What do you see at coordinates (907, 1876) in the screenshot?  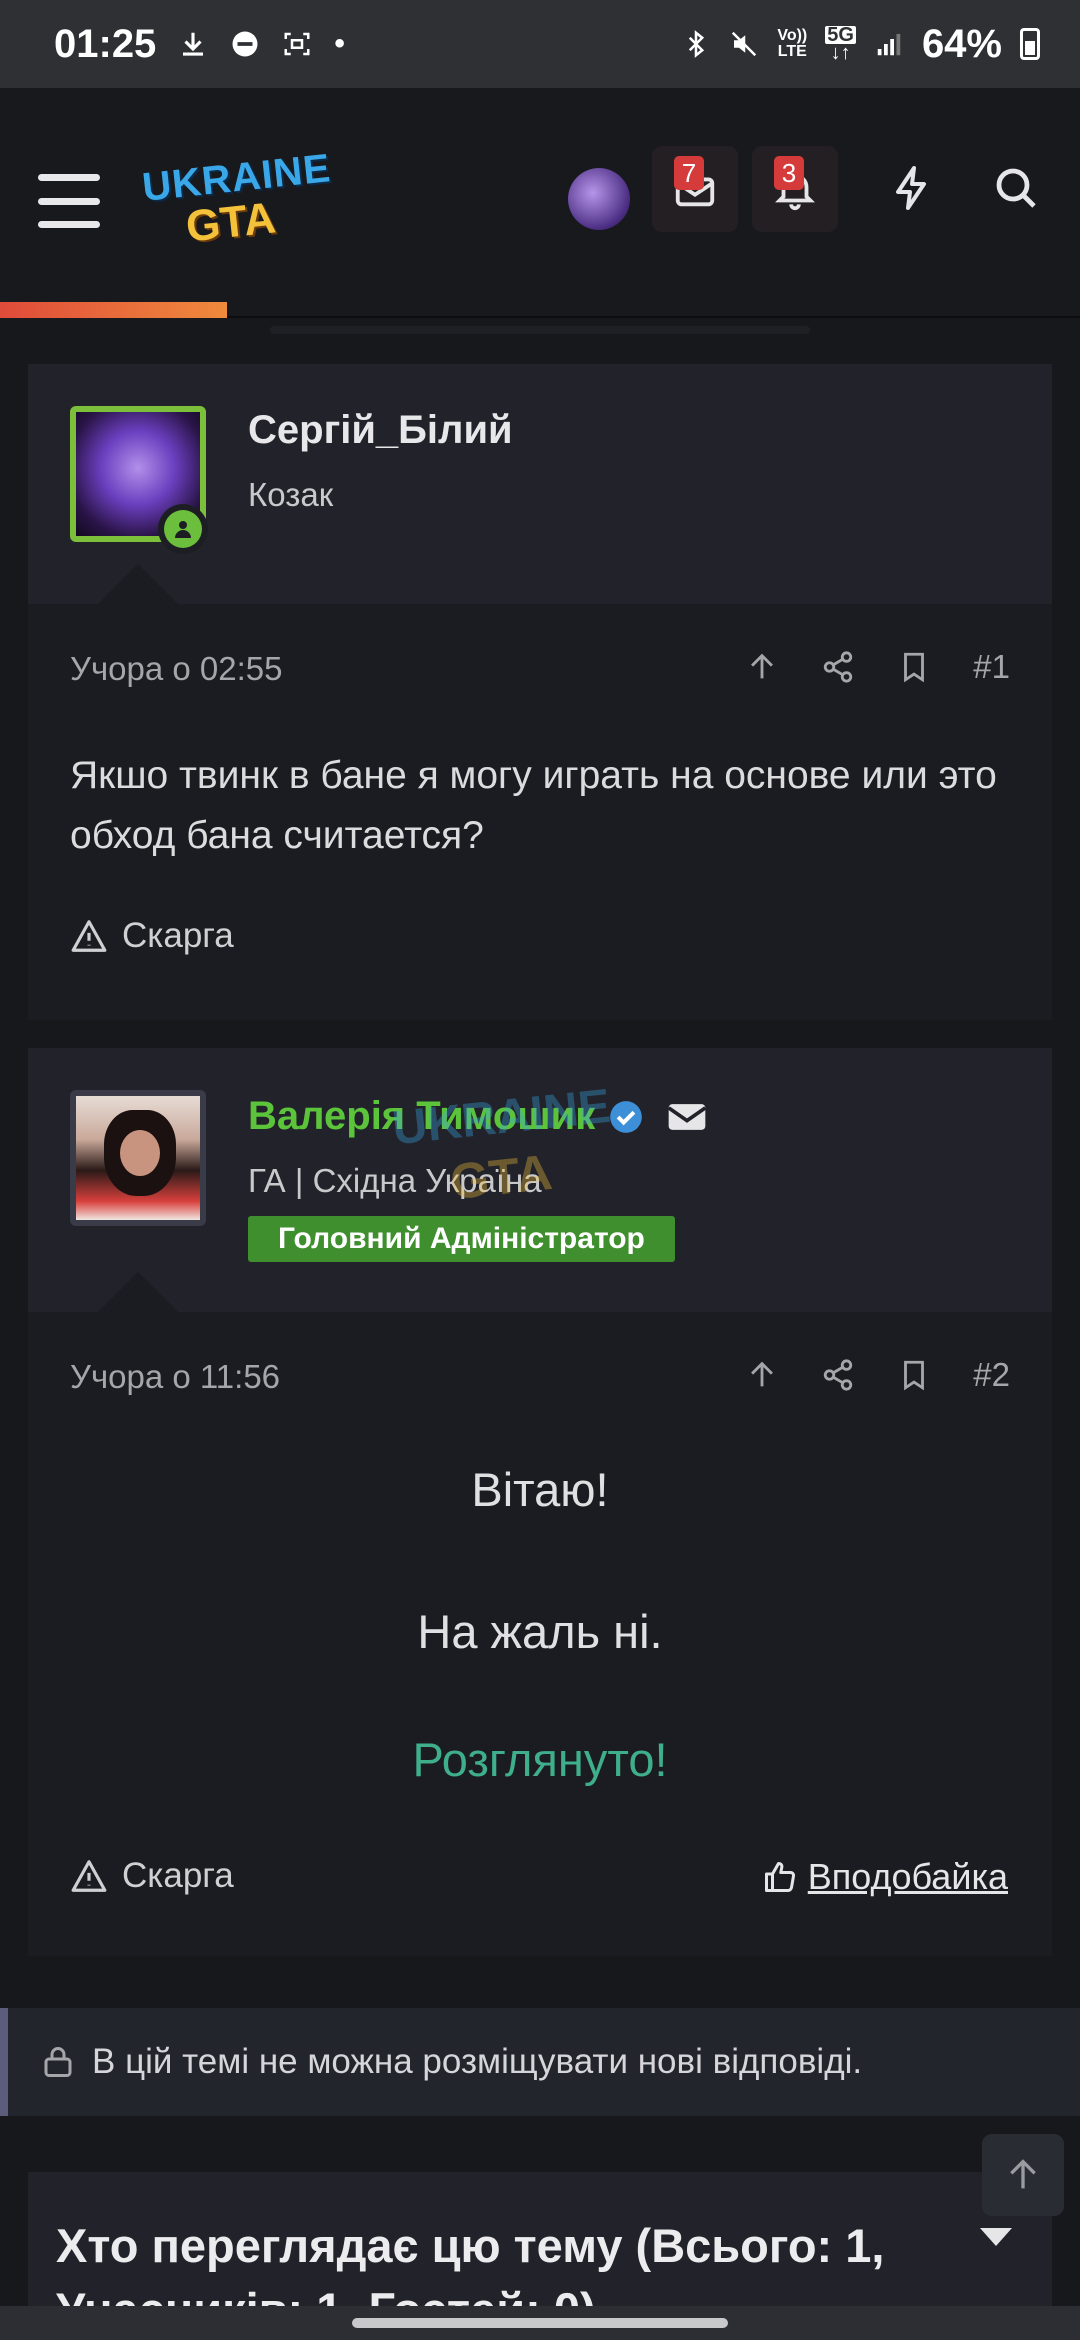 I see `like-label: Вподобайка` at bounding box center [907, 1876].